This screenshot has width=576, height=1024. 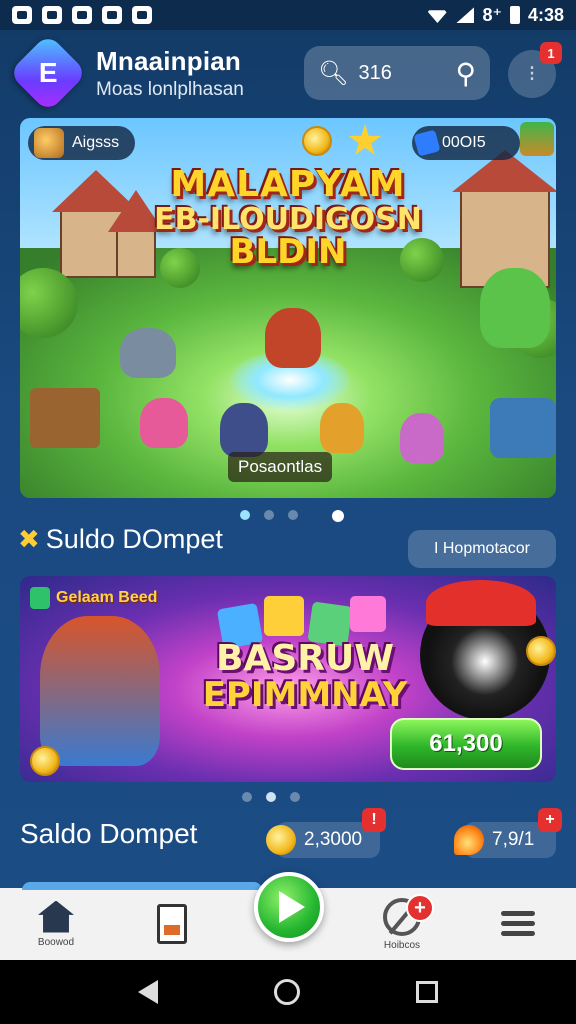 I want to click on search-bar: 🔍︎ 316 ⚲, so click(x=397, y=73).